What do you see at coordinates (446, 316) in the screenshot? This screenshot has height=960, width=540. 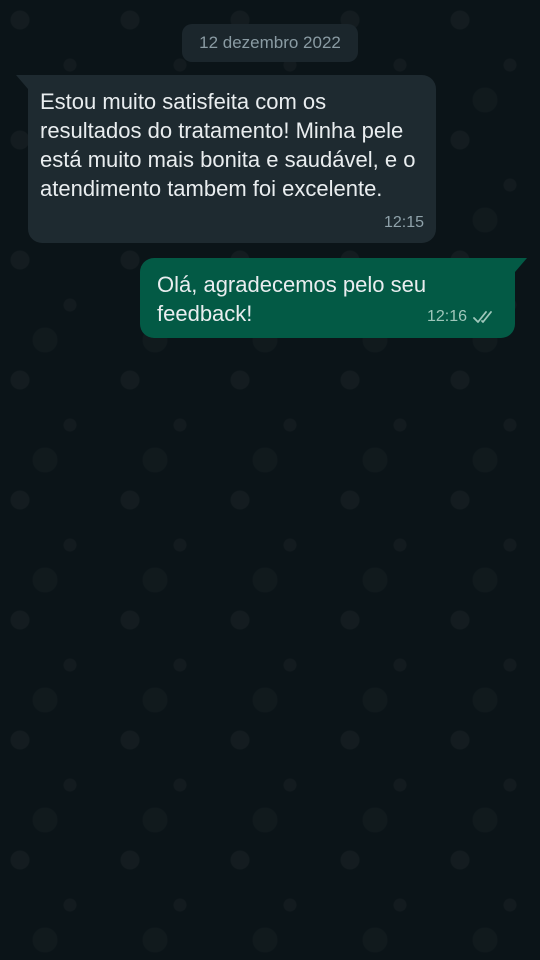 I see `outgoing-message-time: 12:16` at bounding box center [446, 316].